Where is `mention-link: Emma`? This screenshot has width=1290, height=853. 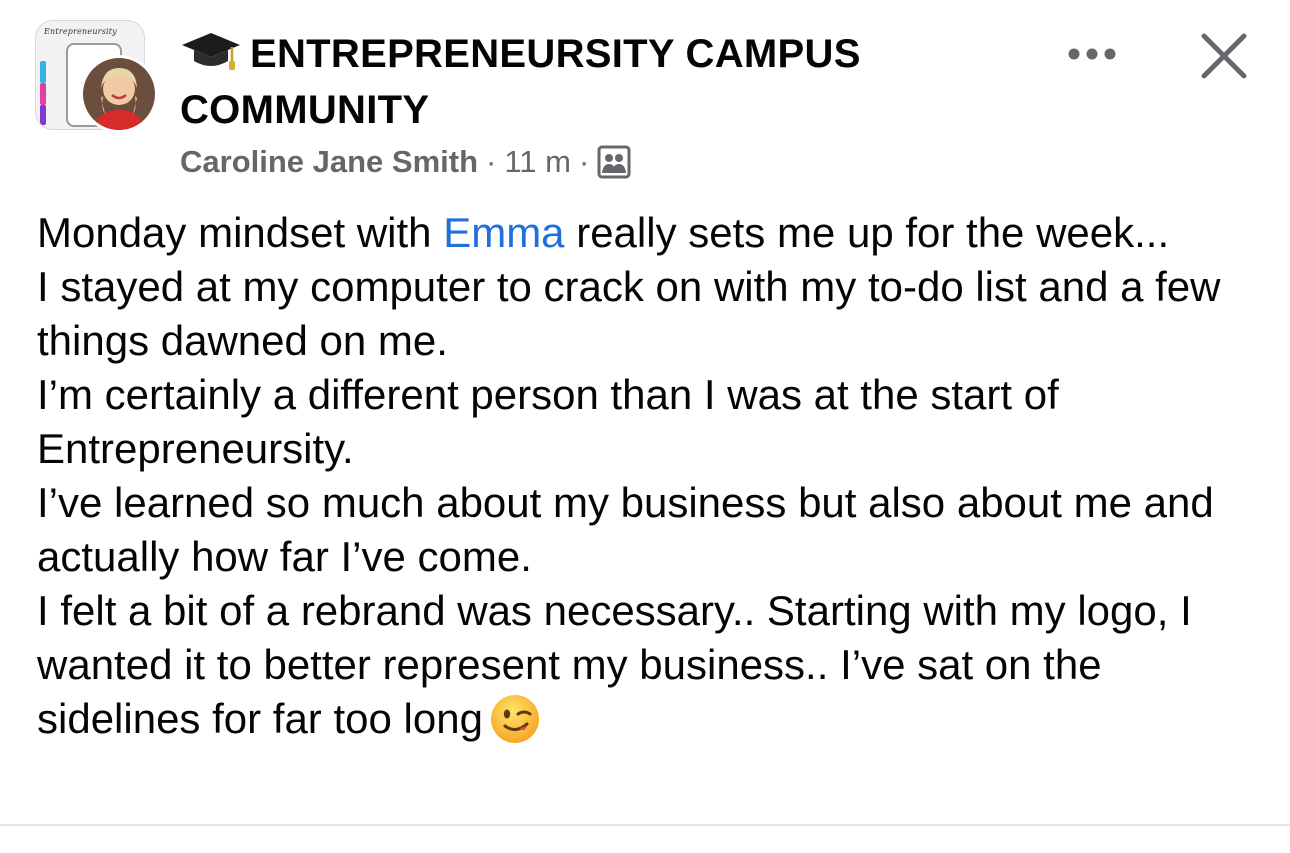 mention-link: Emma is located at coordinates (503, 232).